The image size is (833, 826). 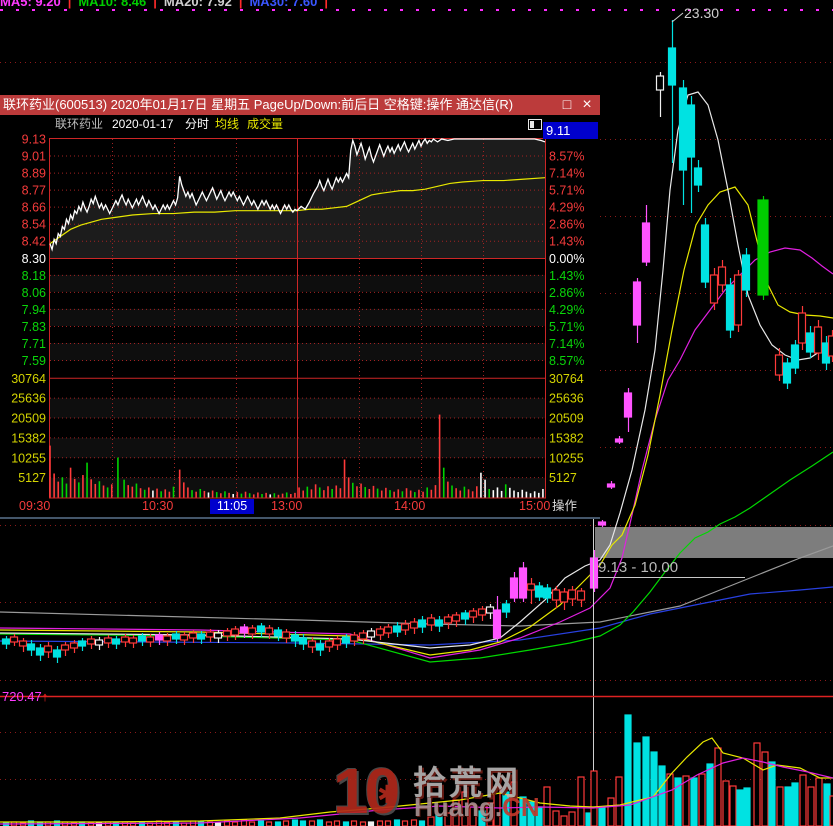 I want to click on svg-text: 15:00, so click(x=534, y=506).